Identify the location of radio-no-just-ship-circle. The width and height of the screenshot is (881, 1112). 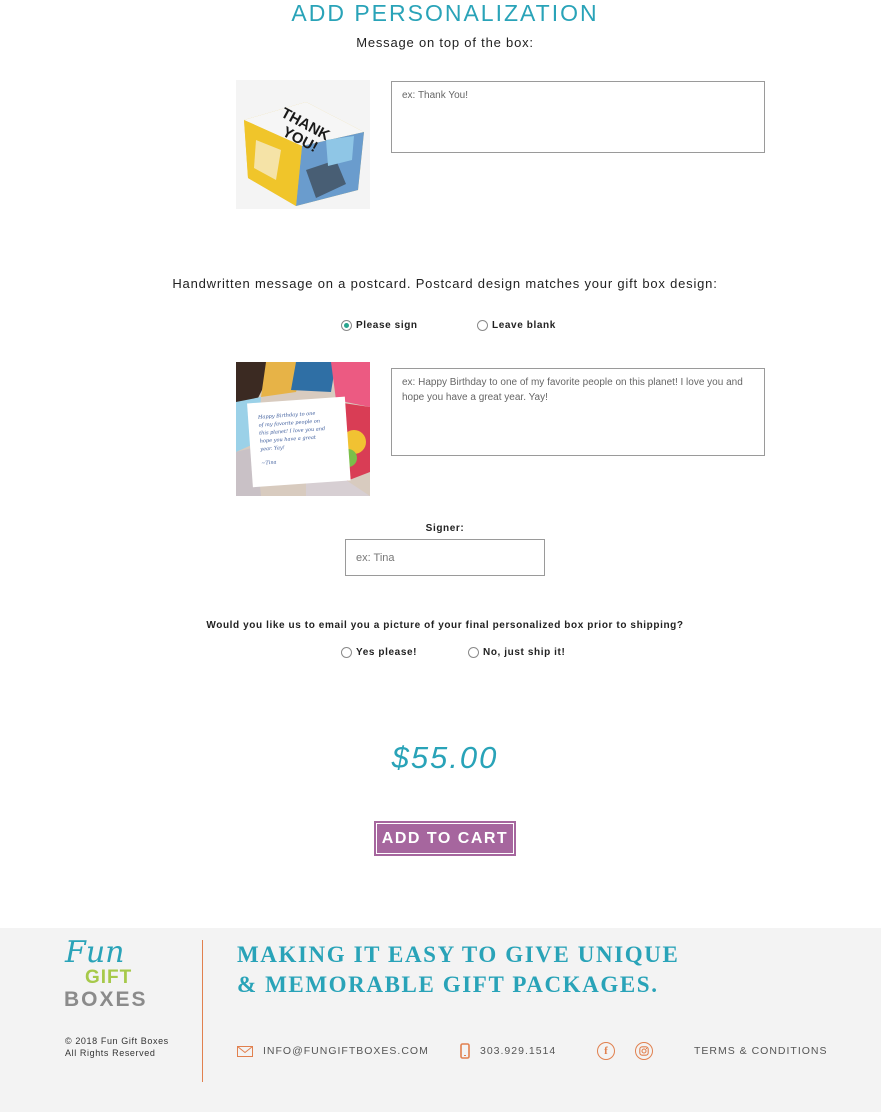
(473, 652).